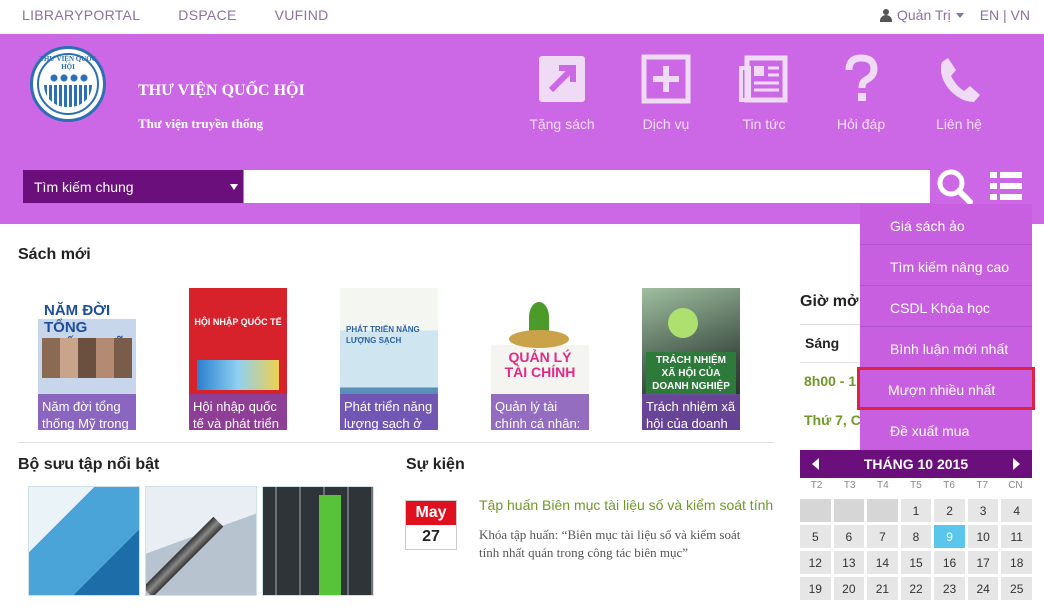  Describe the element at coordinates (983, 588) in the screenshot. I see `calendar-day: 24` at that location.